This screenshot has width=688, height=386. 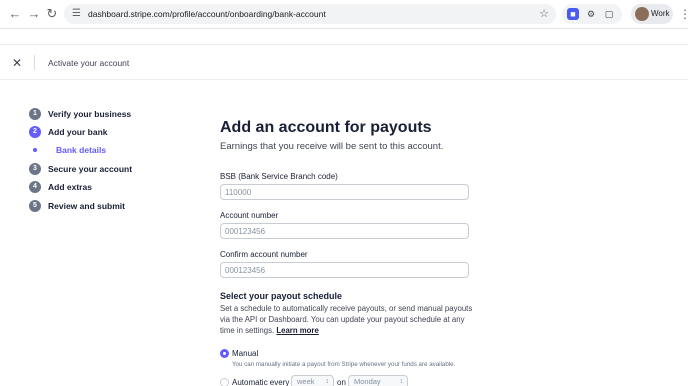 What do you see at coordinates (341, 382) in the screenshot?
I see `on-label: on` at bounding box center [341, 382].